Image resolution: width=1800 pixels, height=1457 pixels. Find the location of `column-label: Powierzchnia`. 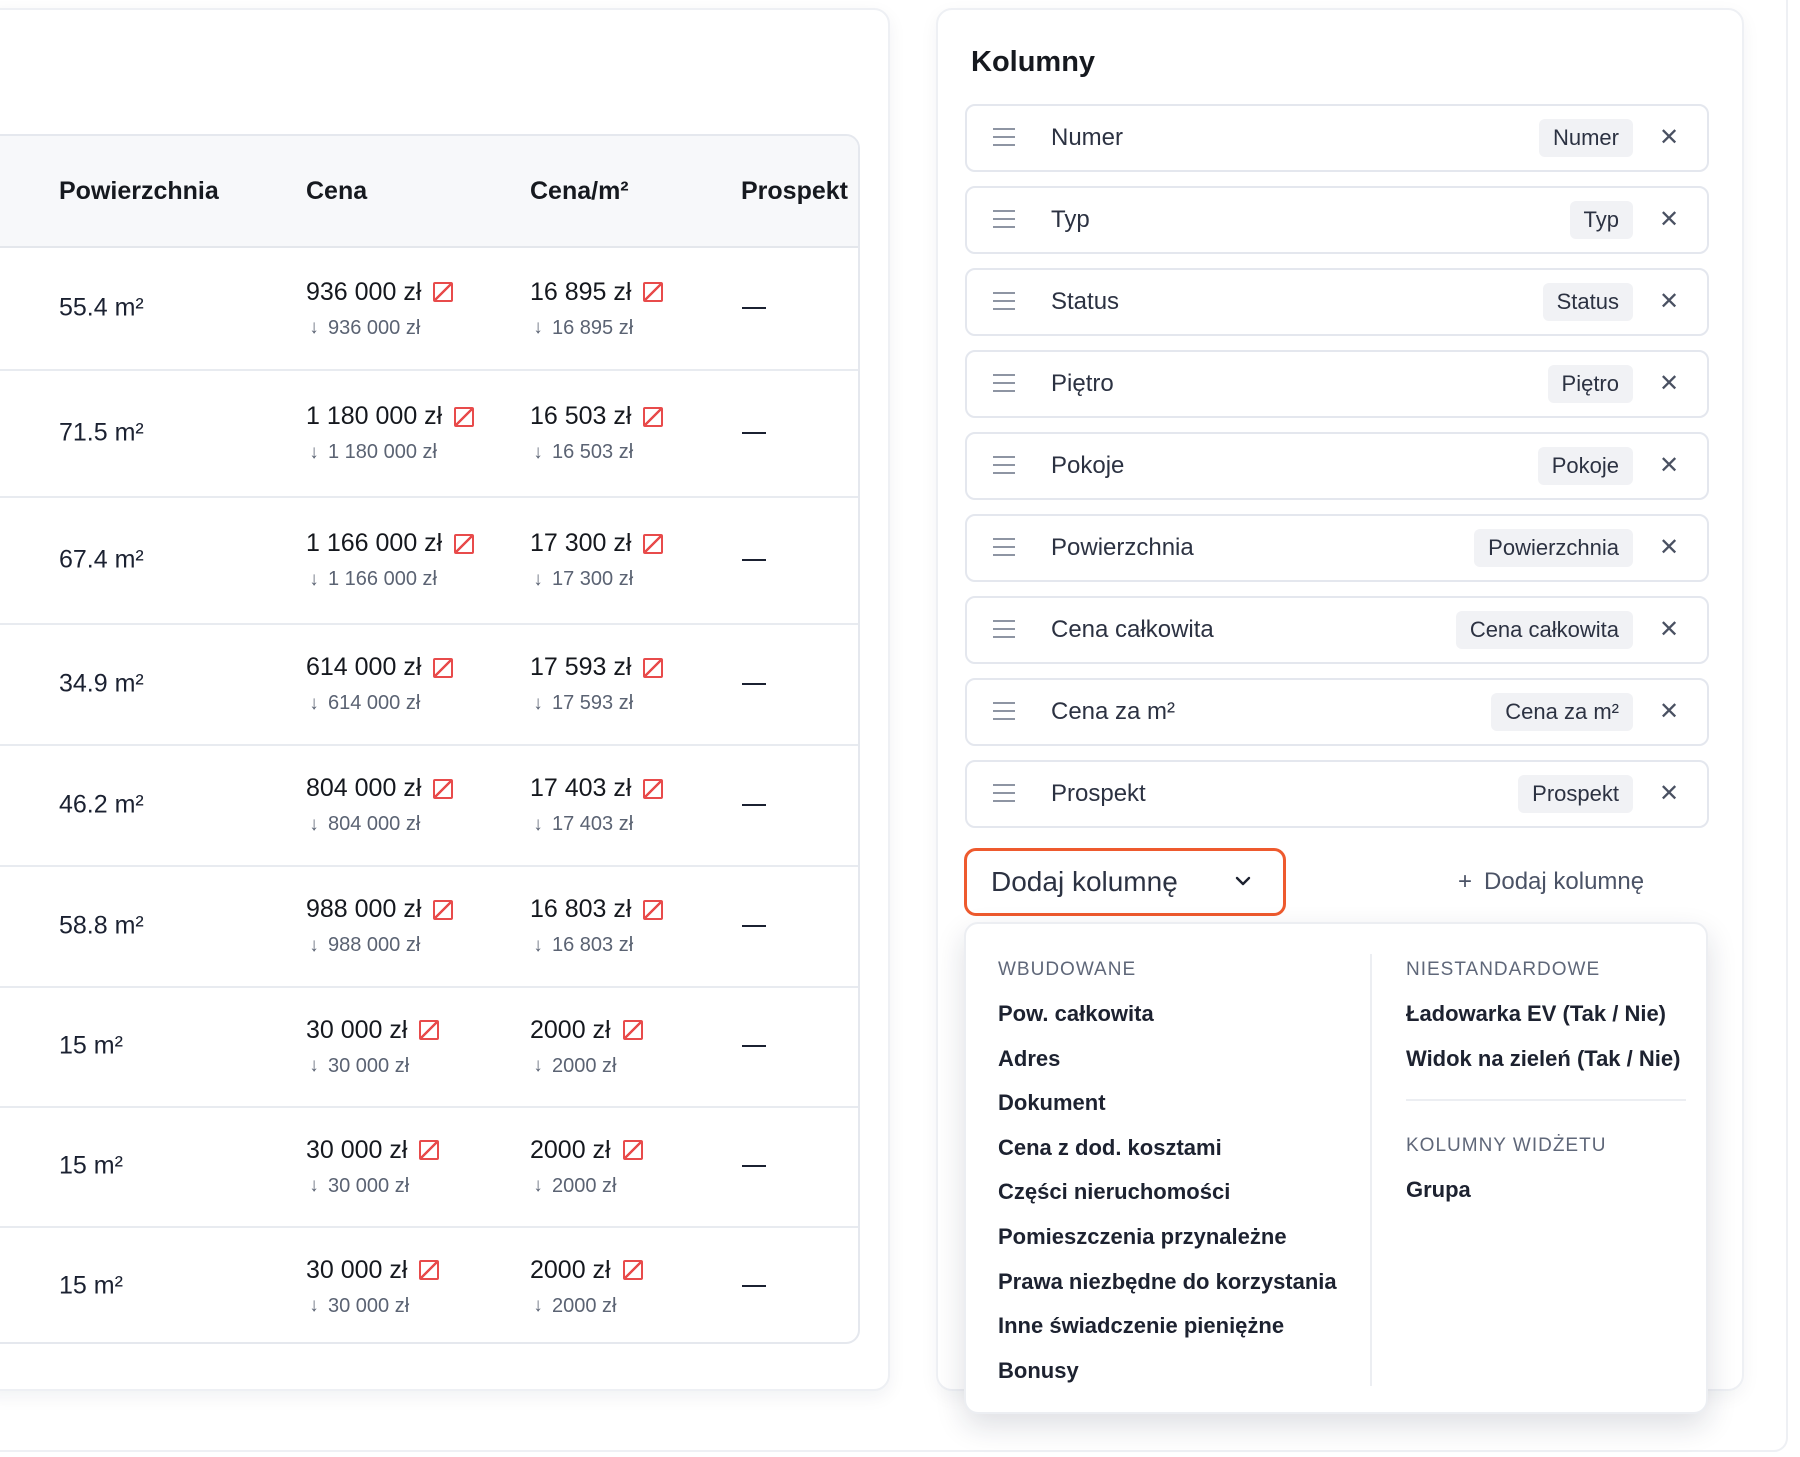

column-label: Powierzchnia is located at coordinates (1122, 547).